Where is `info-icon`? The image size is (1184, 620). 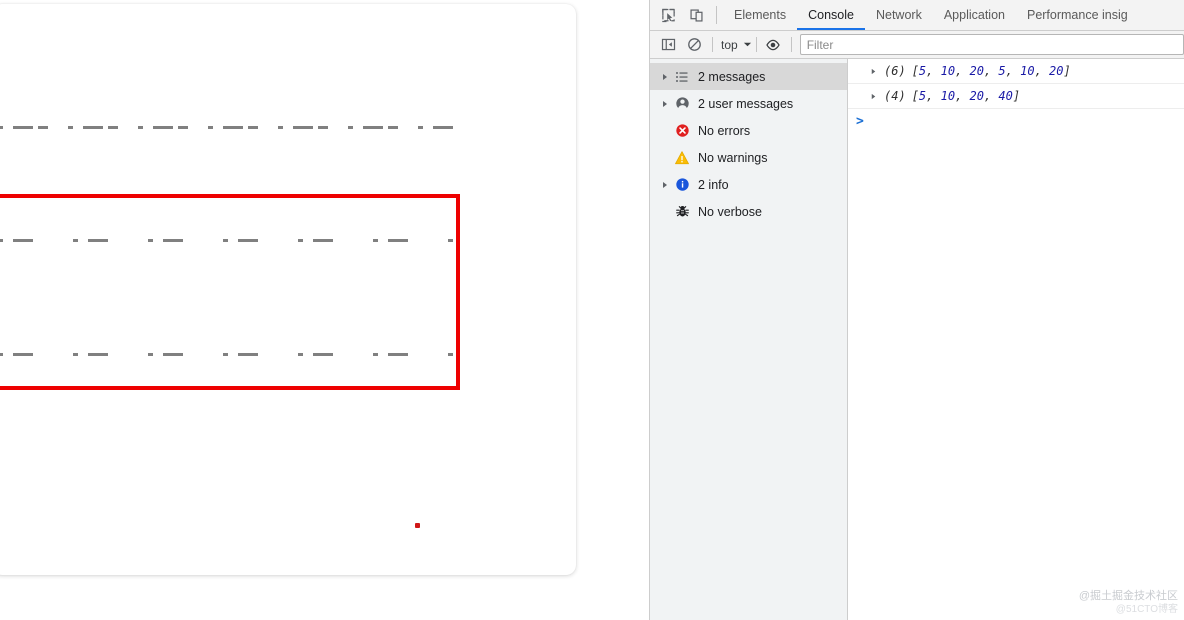 info-icon is located at coordinates (682, 184).